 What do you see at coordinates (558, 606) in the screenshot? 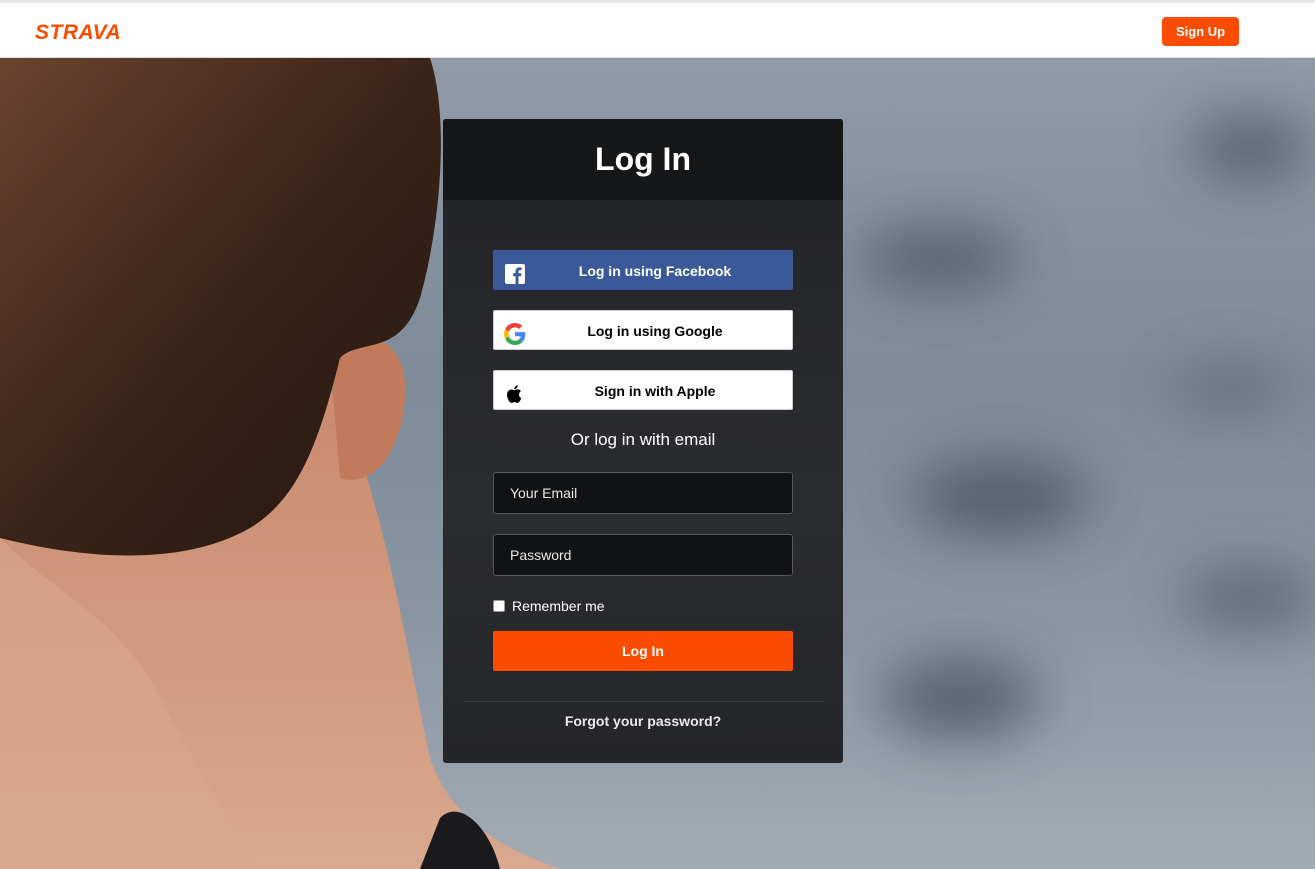
I see `remember-me-label: Remember me` at bounding box center [558, 606].